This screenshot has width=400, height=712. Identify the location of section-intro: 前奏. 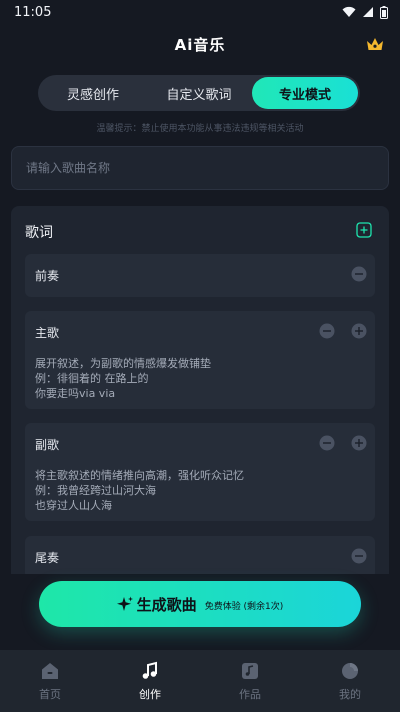
(200, 275).